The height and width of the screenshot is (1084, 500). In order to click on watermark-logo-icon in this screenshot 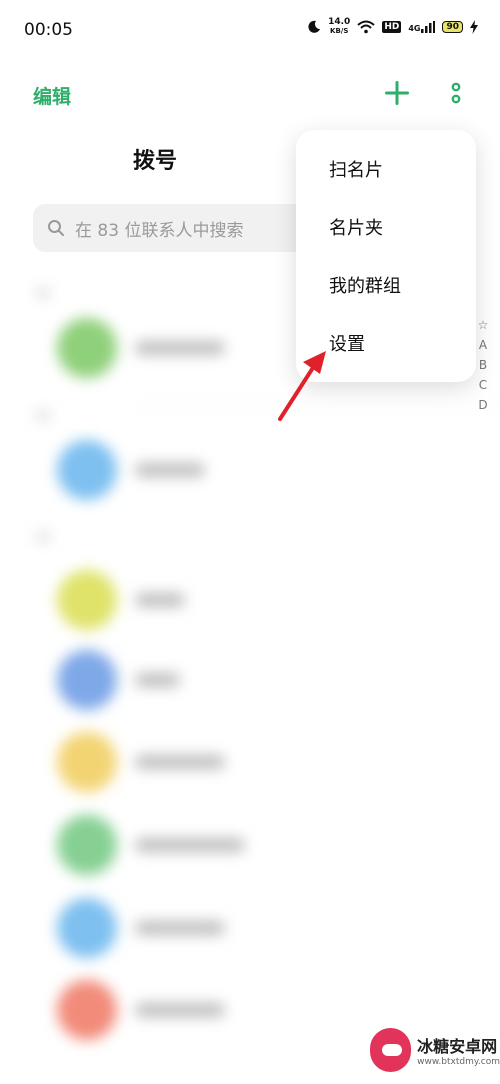, I will do `click(391, 1050)`.